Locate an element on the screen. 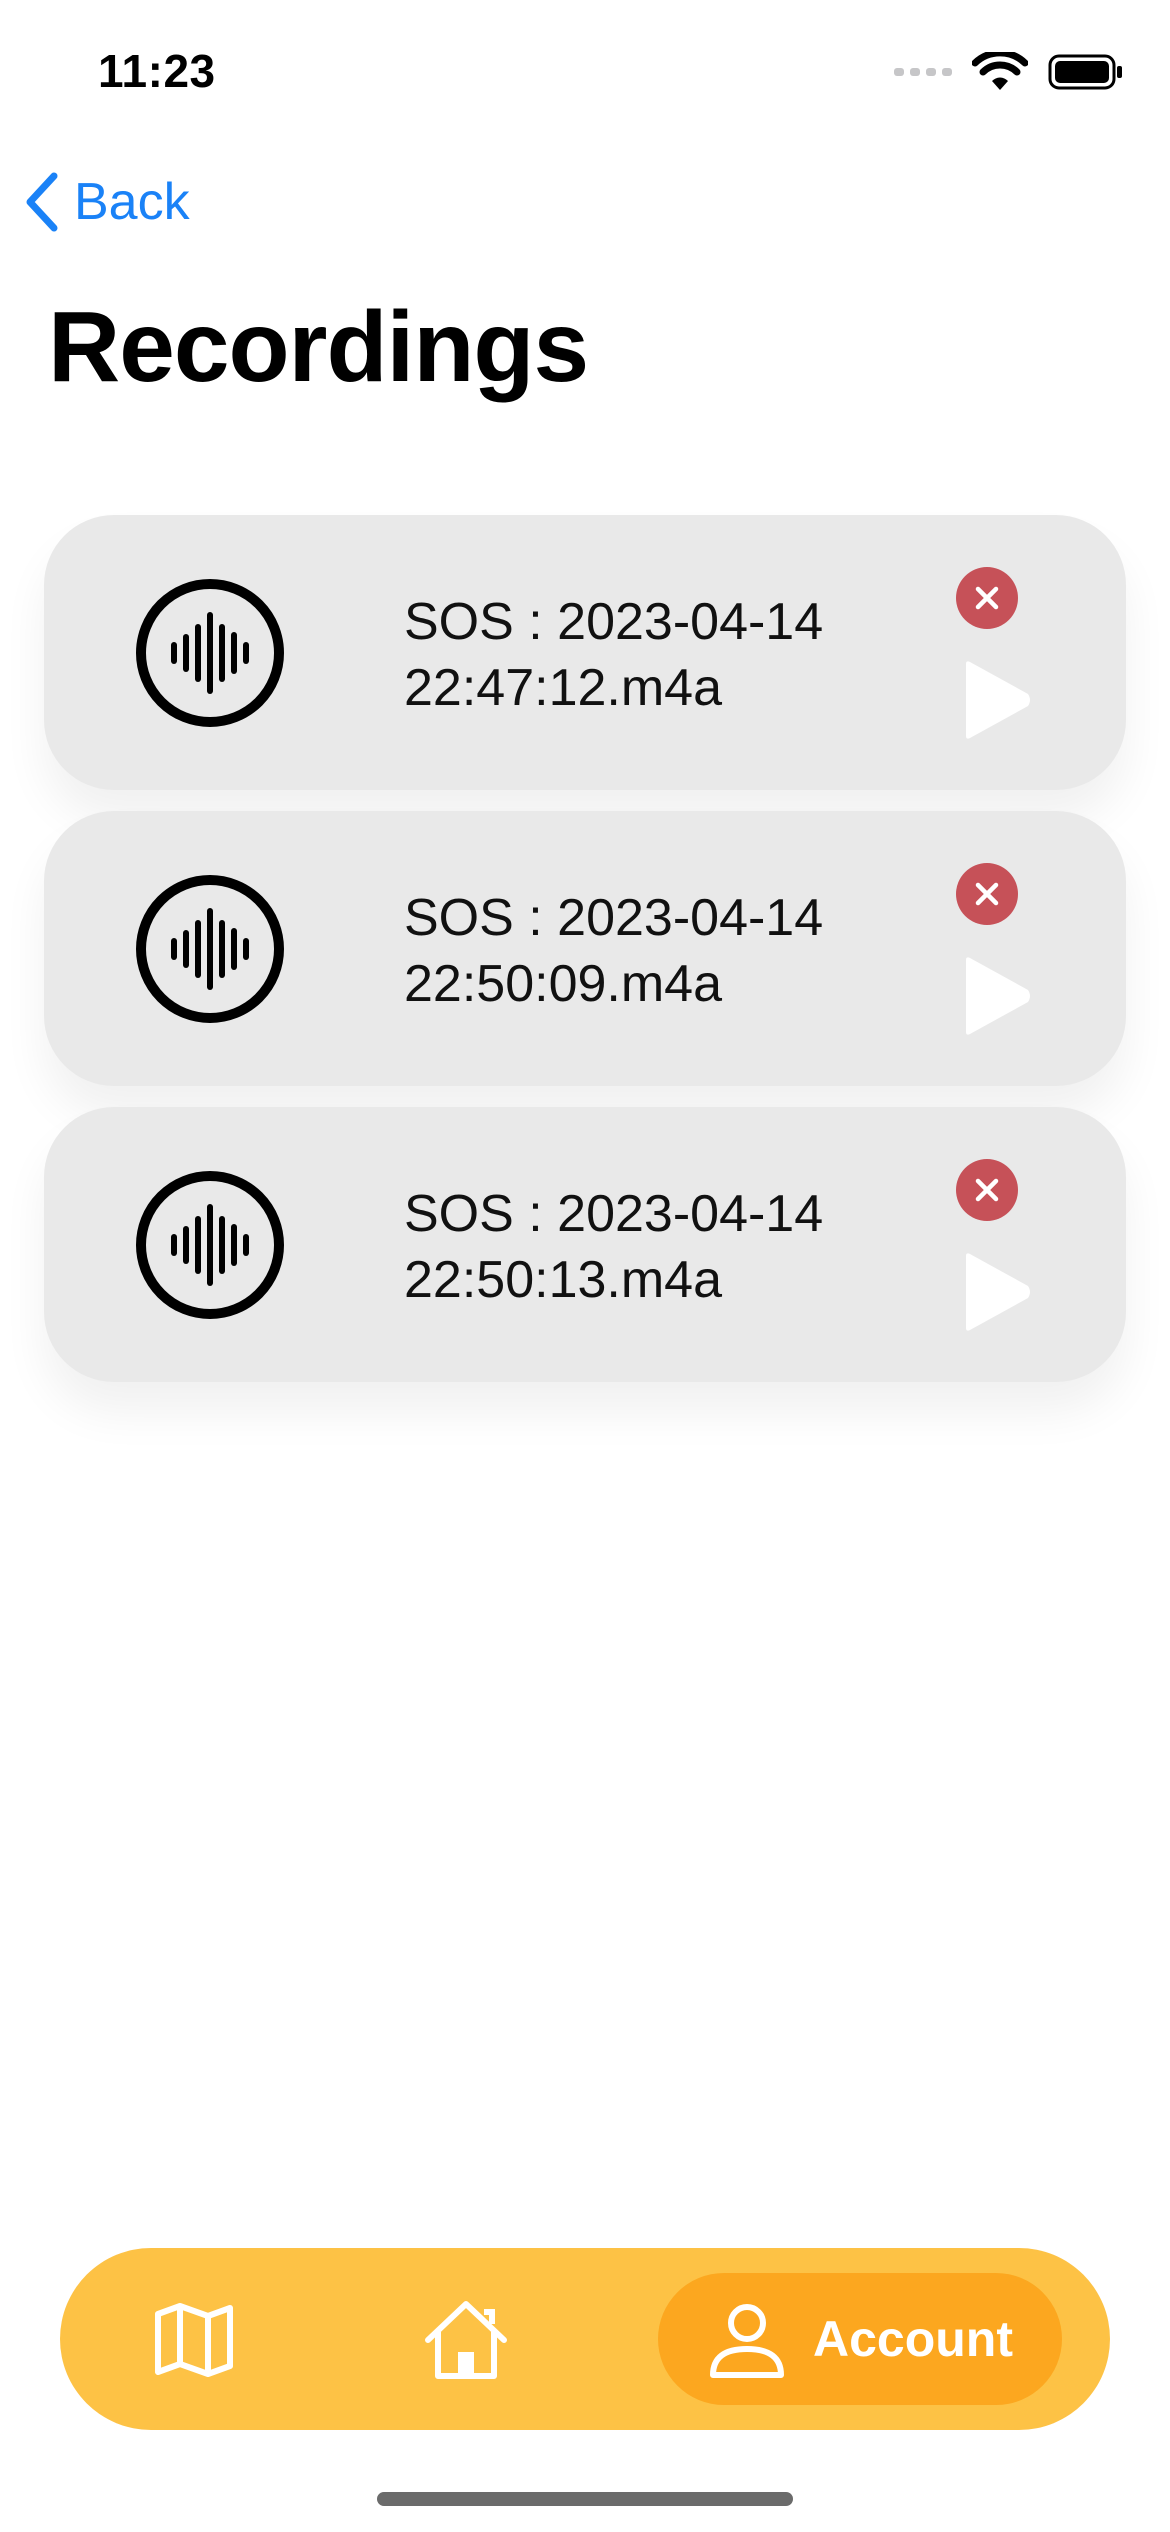 The width and height of the screenshot is (1170, 2532). tab-map is located at coordinates (194, 2340).